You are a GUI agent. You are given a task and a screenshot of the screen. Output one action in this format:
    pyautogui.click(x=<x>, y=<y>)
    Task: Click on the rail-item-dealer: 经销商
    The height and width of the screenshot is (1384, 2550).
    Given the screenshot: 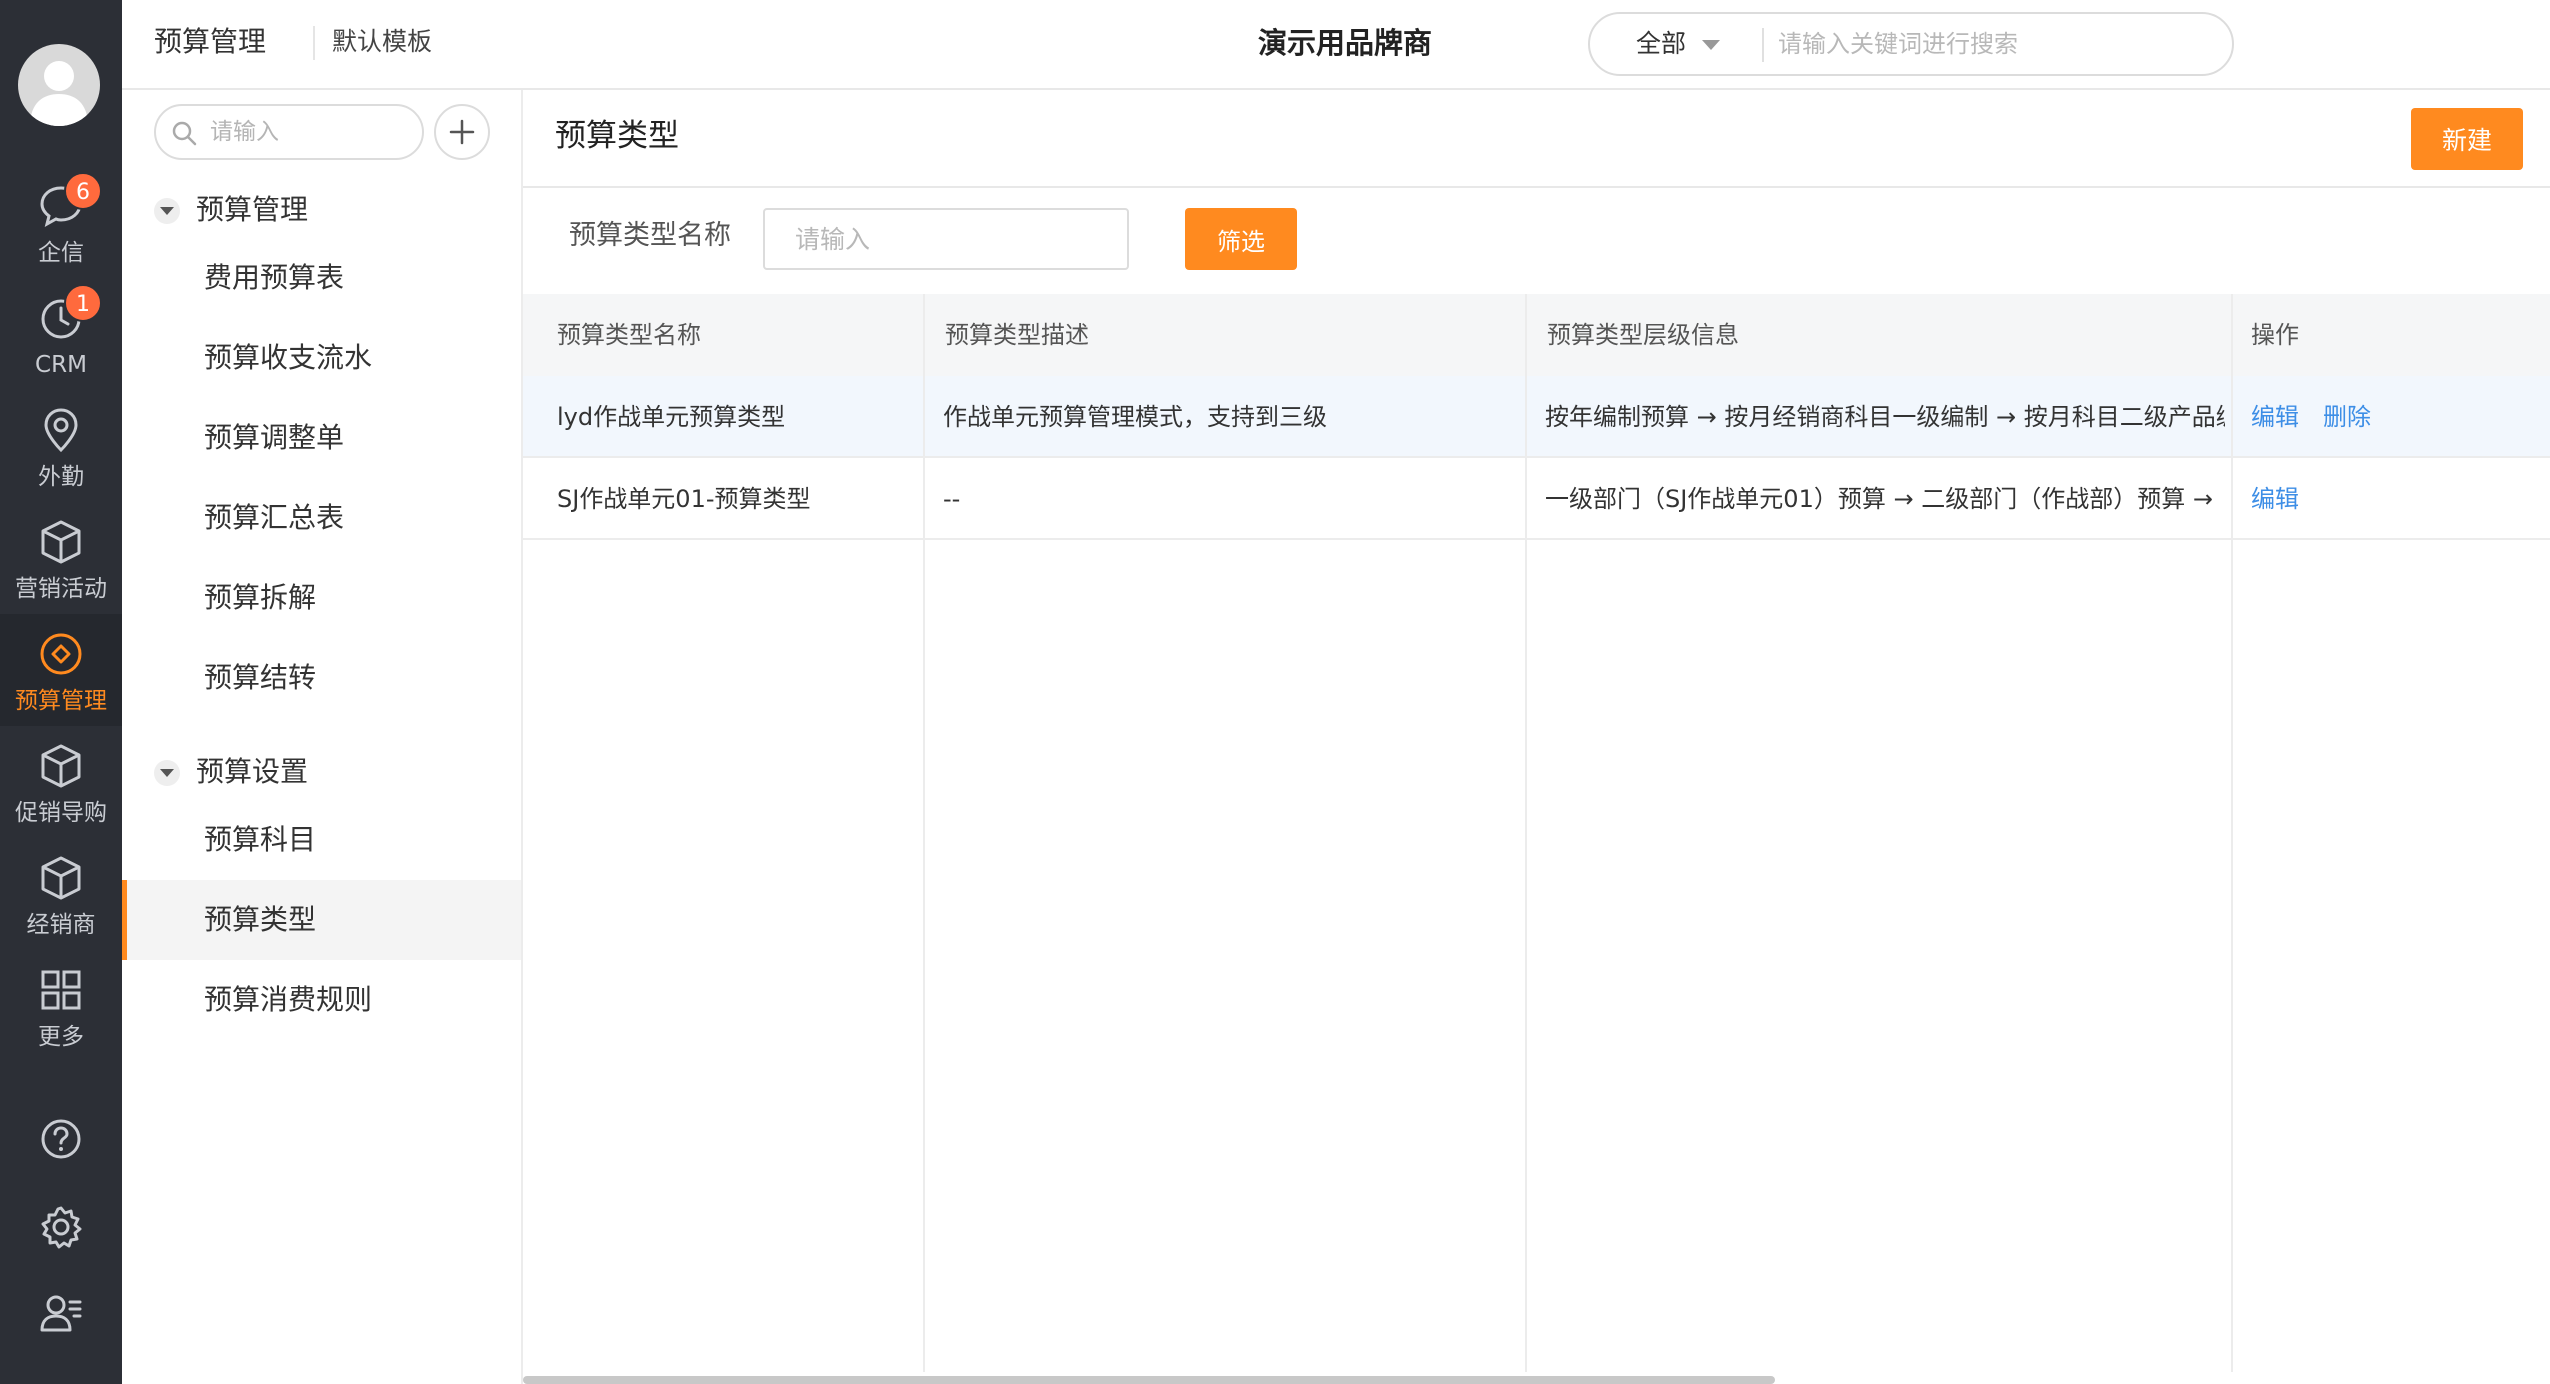 What is the action you would take?
    pyautogui.click(x=61, y=894)
    